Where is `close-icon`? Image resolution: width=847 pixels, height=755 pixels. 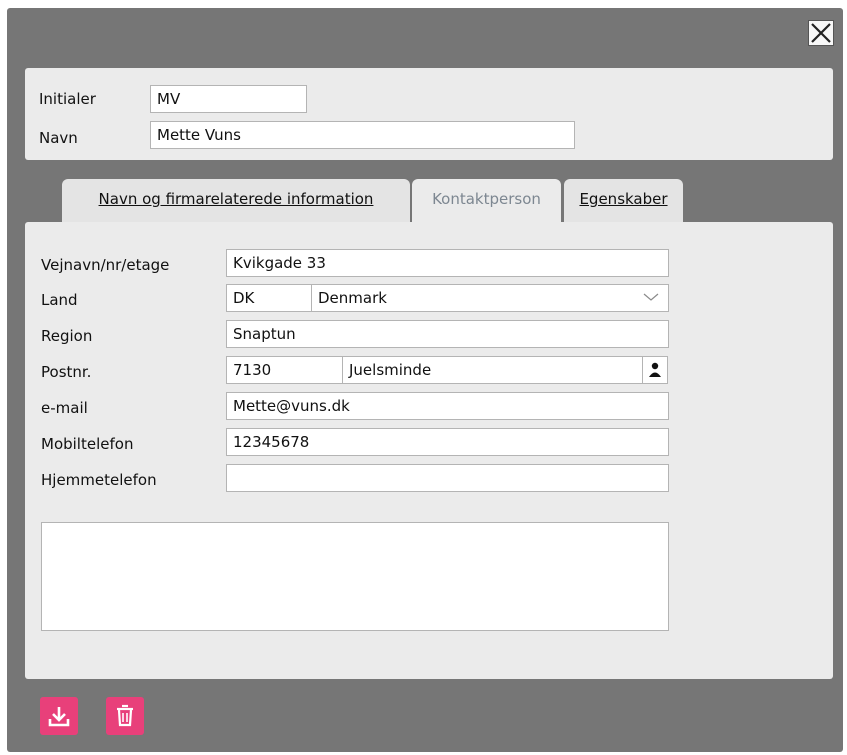 close-icon is located at coordinates (821, 33).